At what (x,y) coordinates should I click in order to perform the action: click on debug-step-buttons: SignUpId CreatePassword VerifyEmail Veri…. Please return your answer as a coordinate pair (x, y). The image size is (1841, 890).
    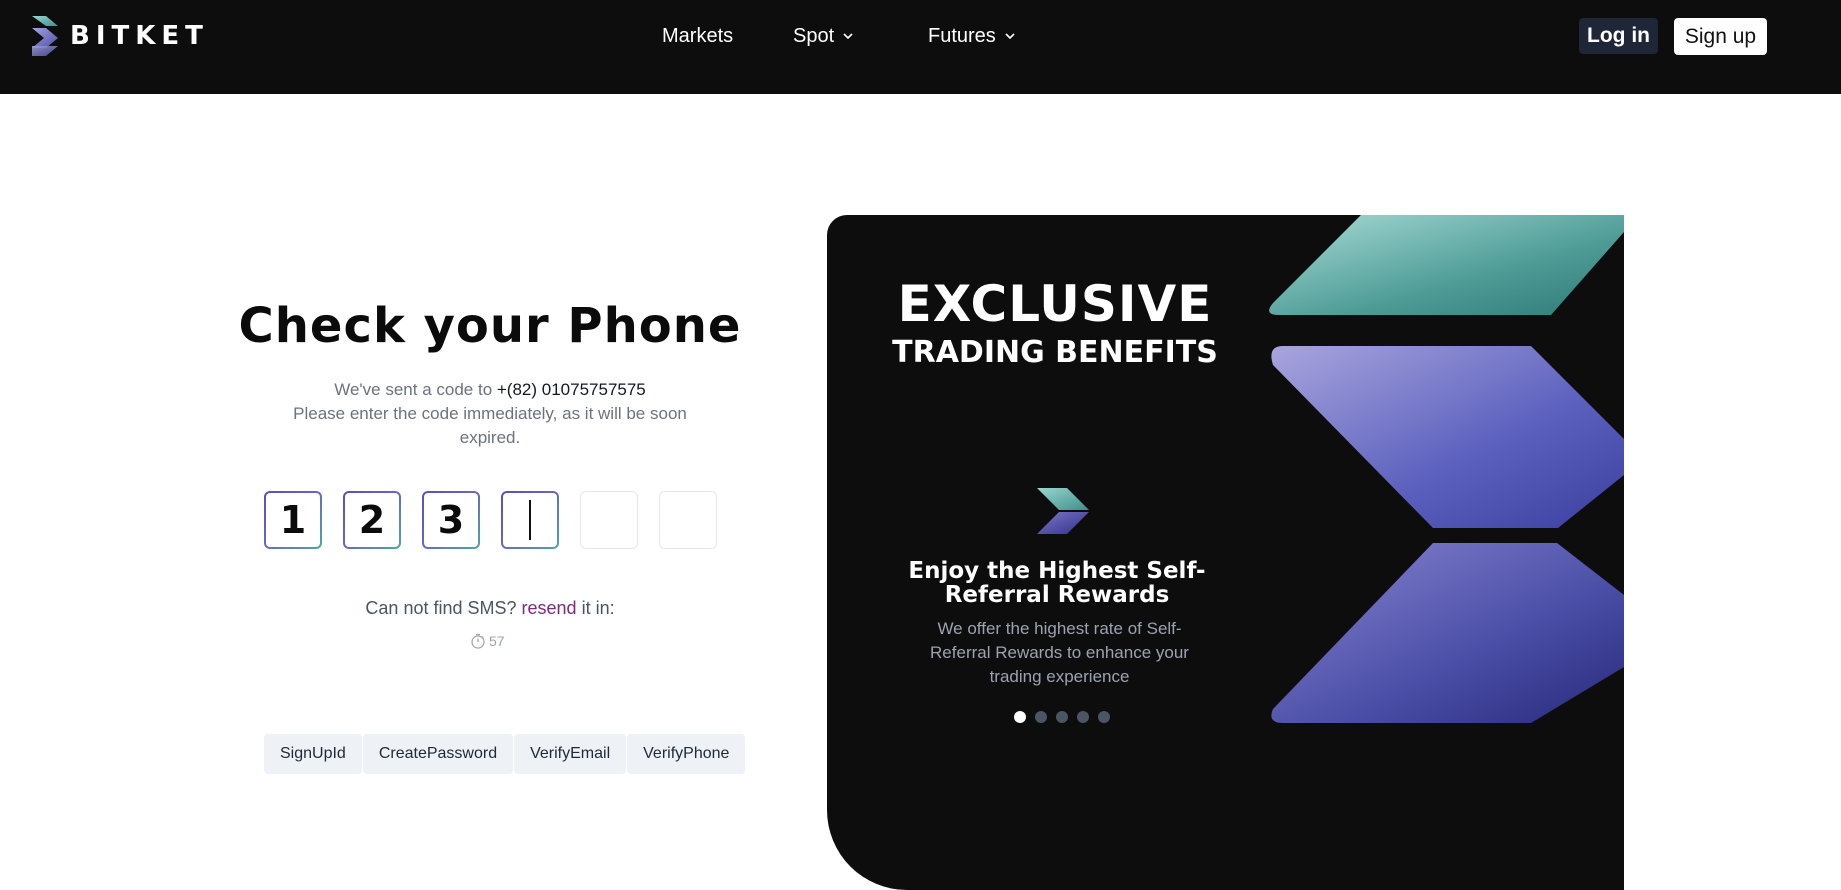
    Looking at the image, I should click on (505, 754).